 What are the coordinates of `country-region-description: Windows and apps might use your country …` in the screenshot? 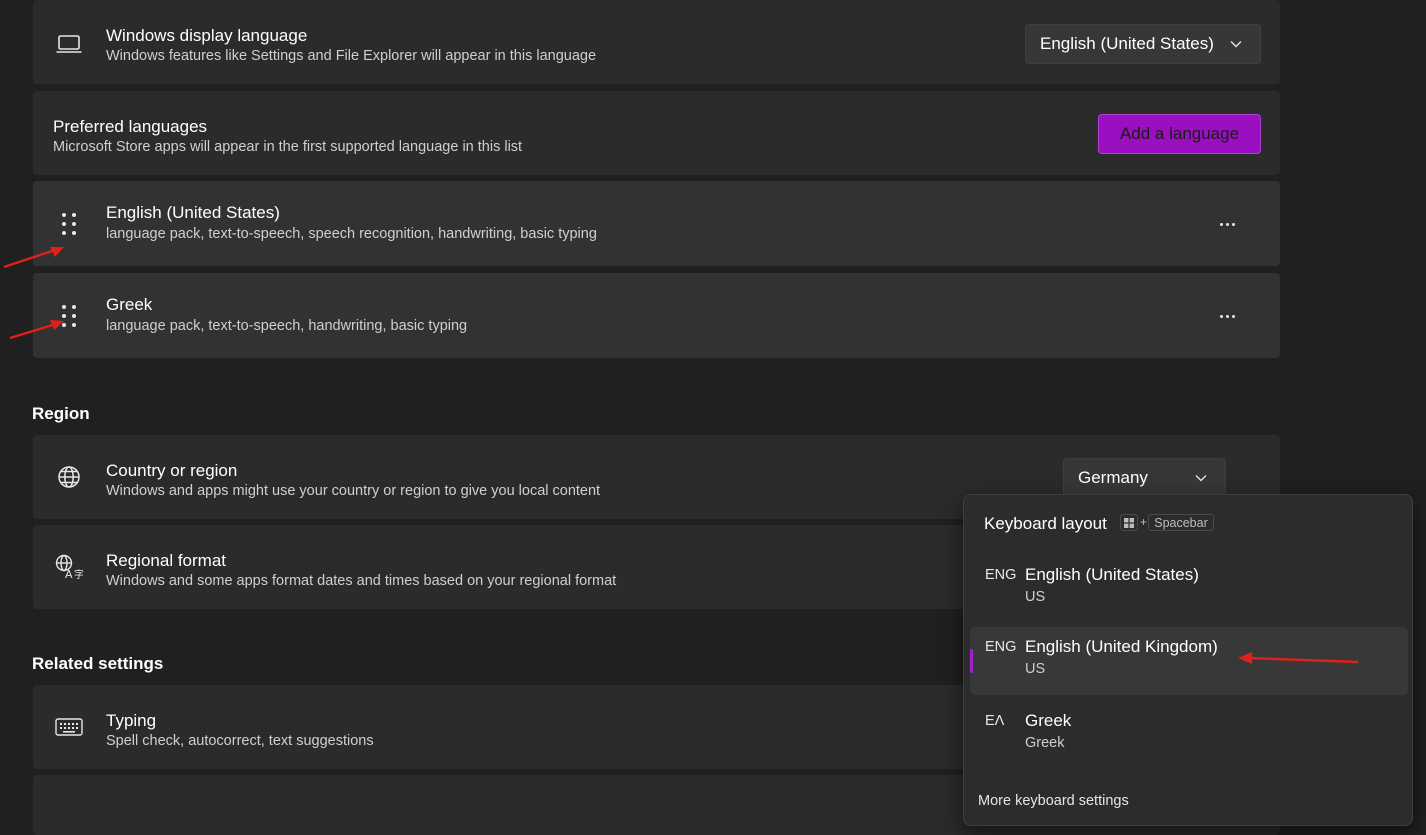 It's located at (353, 491).